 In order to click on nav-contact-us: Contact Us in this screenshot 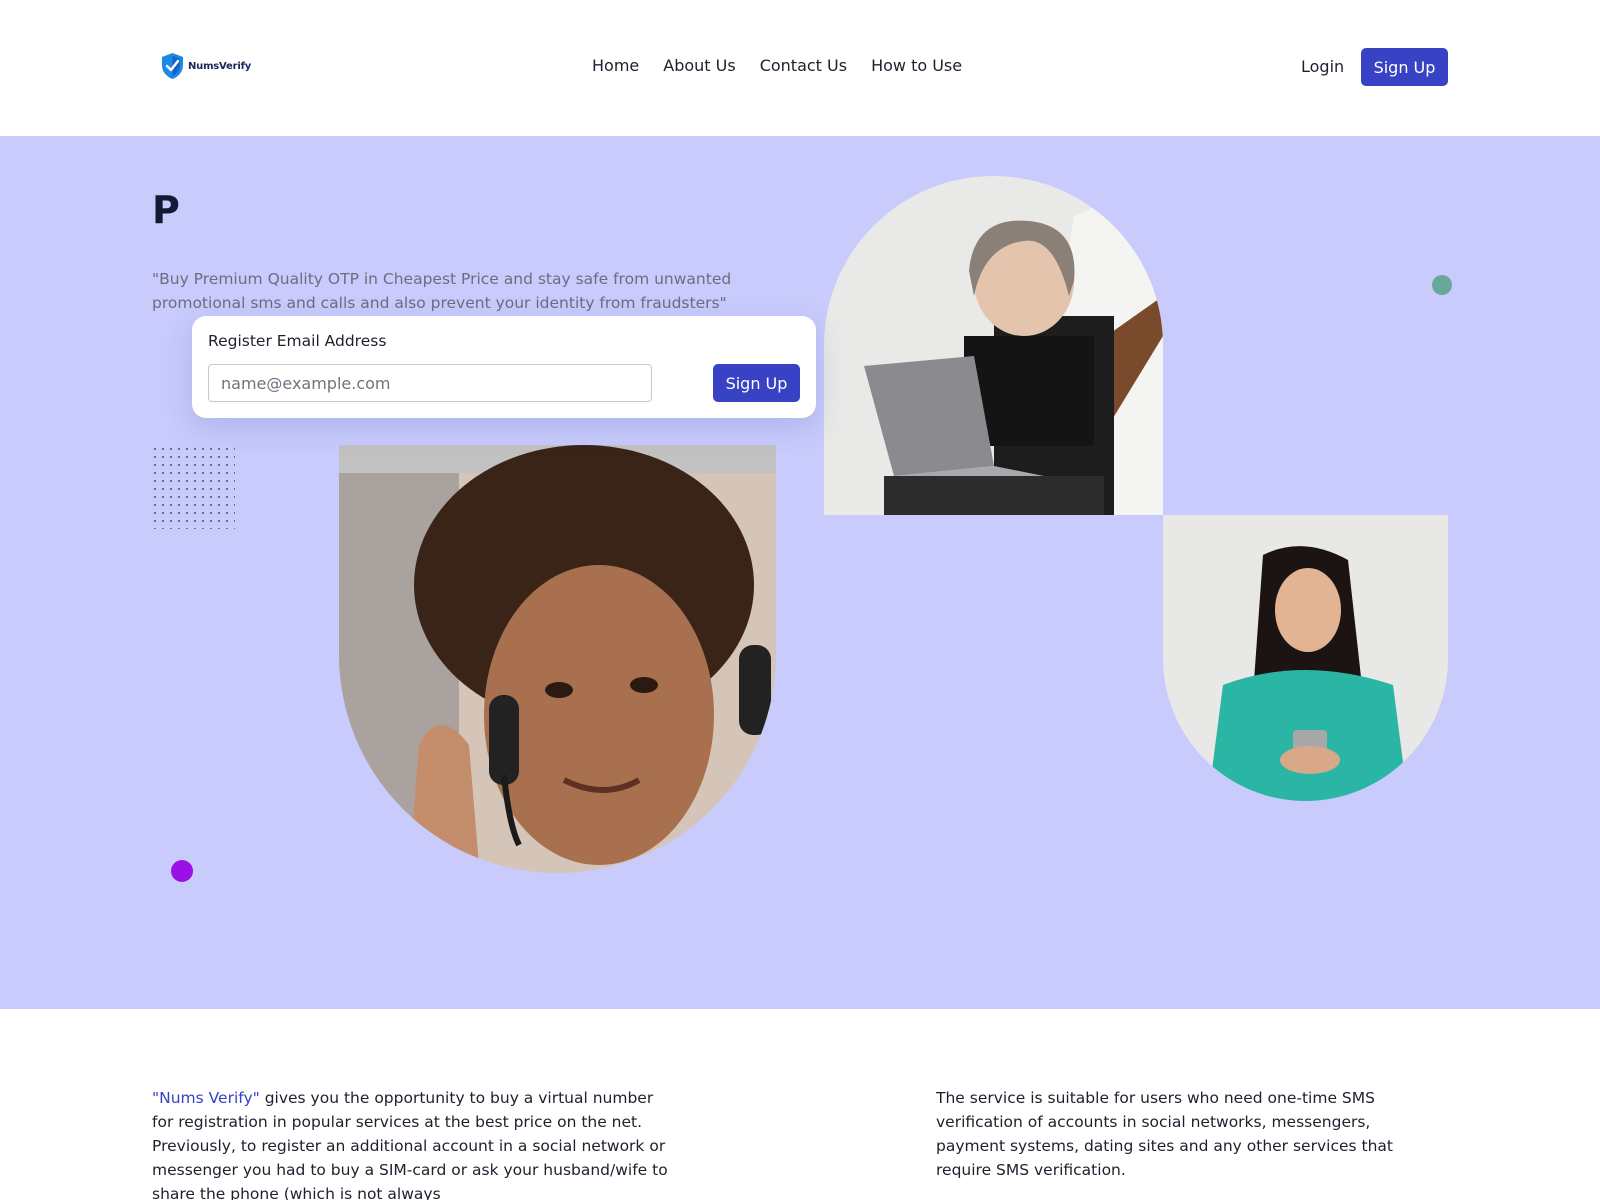, I will do `click(803, 65)`.